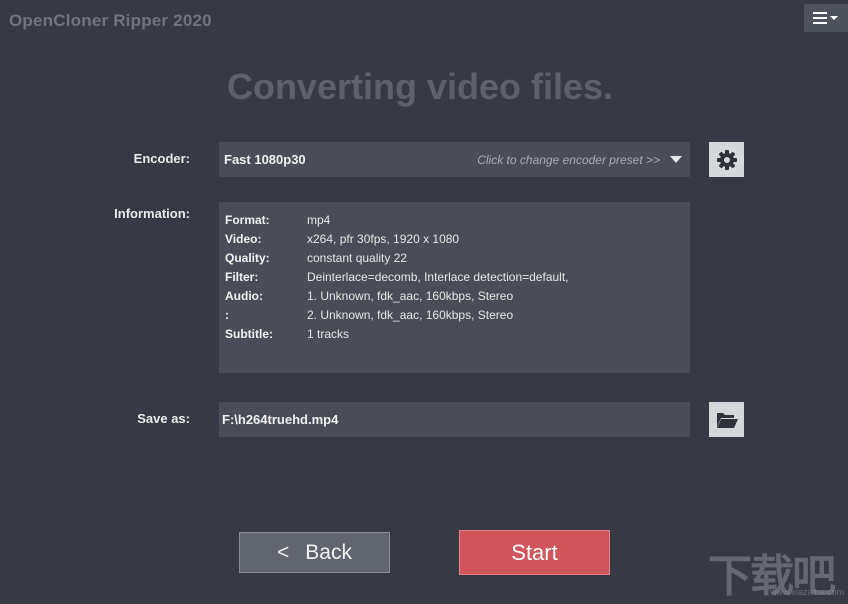 The height and width of the screenshot is (604, 848). Describe the element at coordinates (249, 333) in the screenshot. I see `info-key: Subtitle:` at that location.